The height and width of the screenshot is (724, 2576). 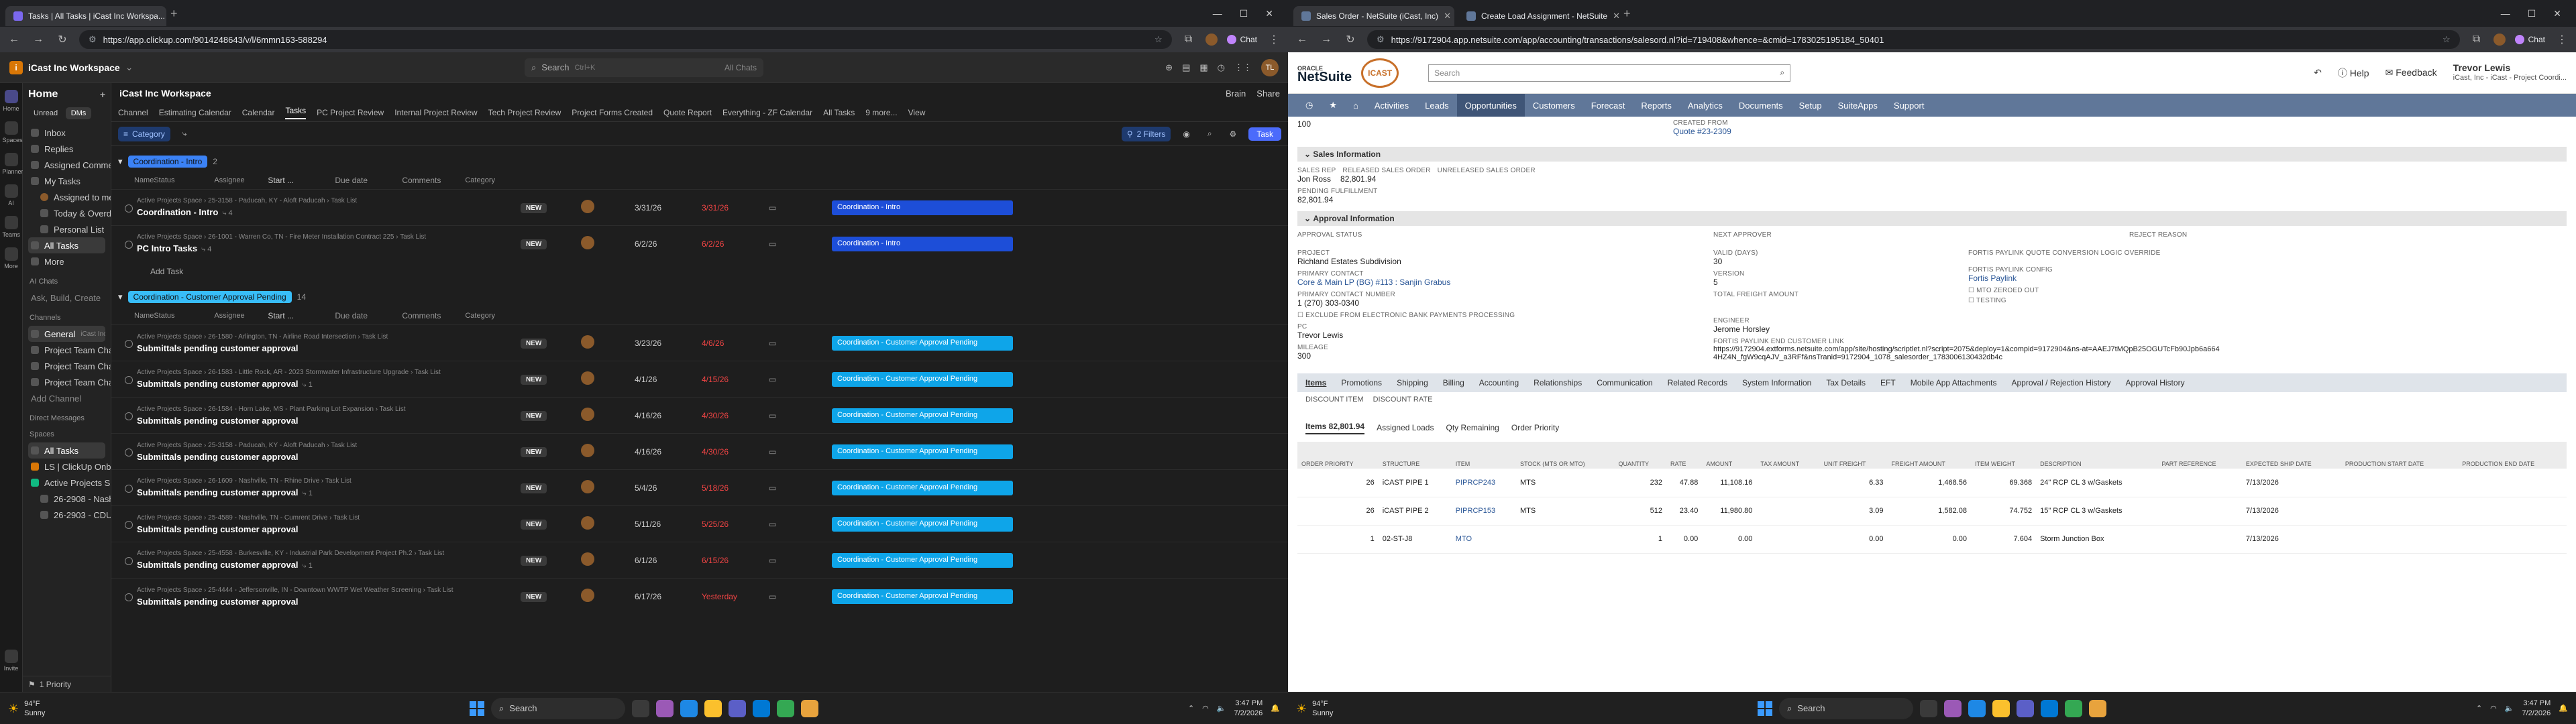 I want to click on reload-icon: ↻, so click(x=62, y=39).